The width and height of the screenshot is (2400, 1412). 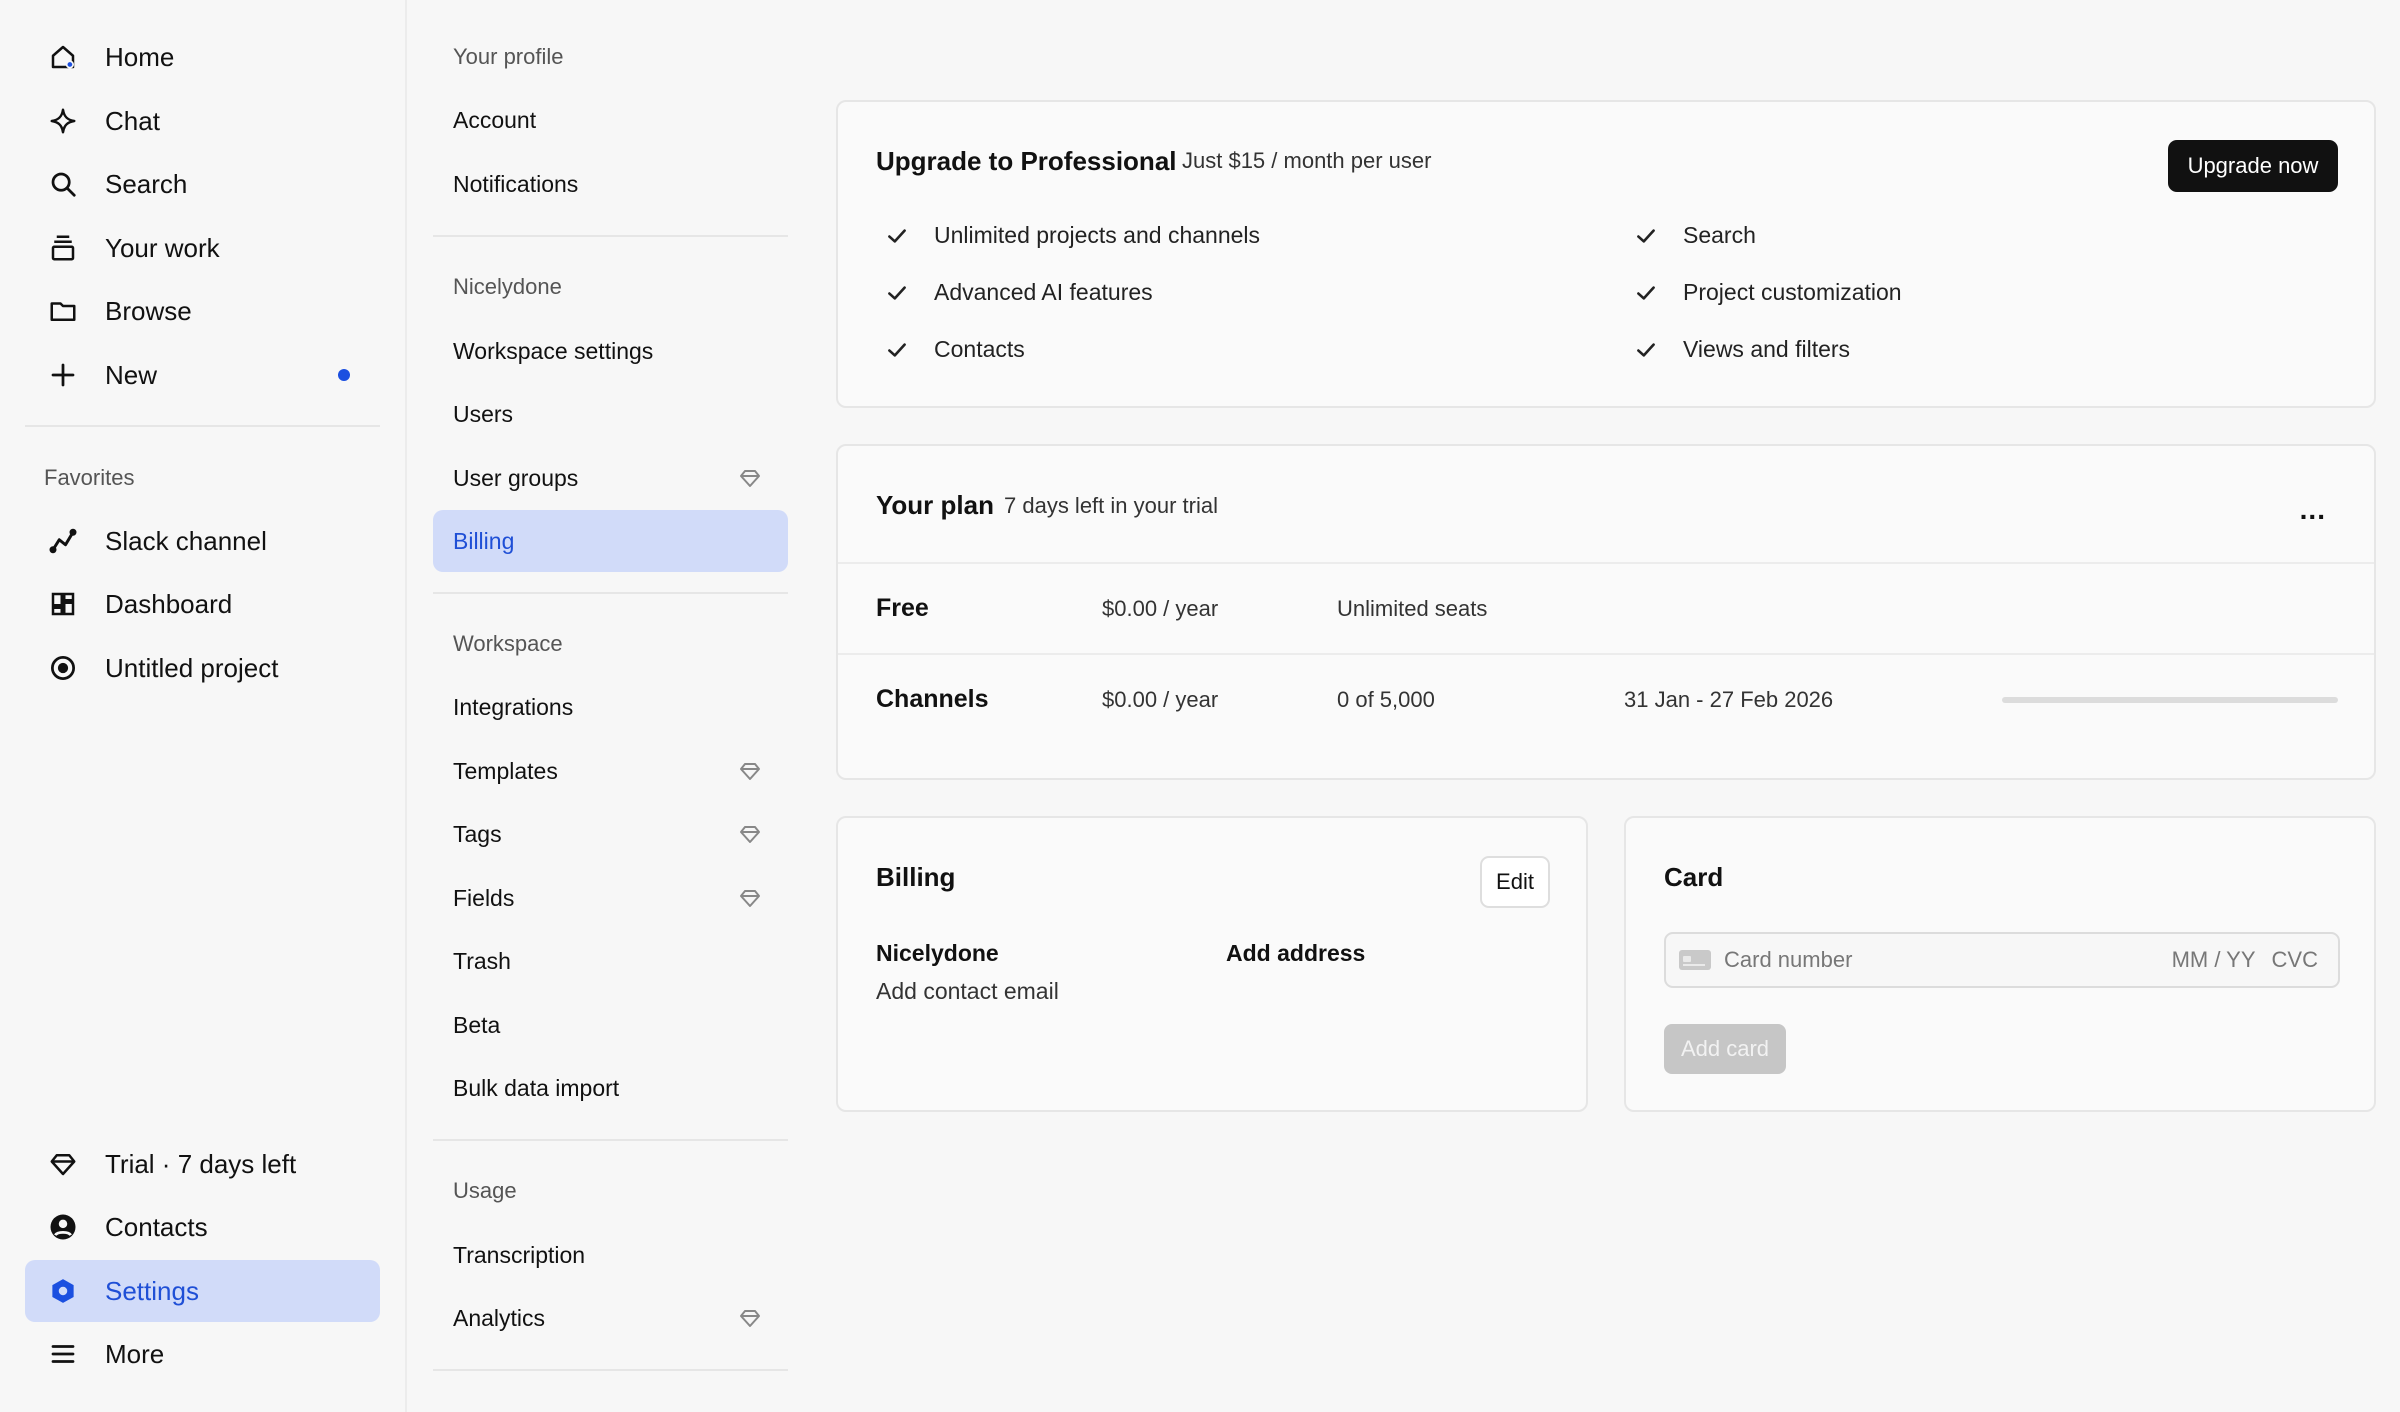 I want to click on new-indicator-dot, so click(x=344, y=375).